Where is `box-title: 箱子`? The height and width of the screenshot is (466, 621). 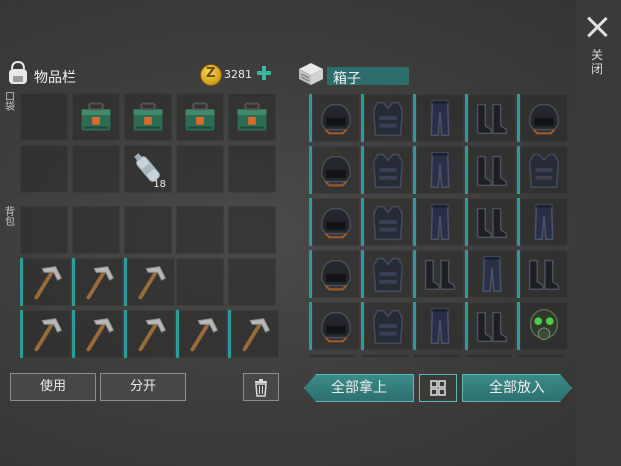
box-title: 箱子 is located at coordinates (347, 79).